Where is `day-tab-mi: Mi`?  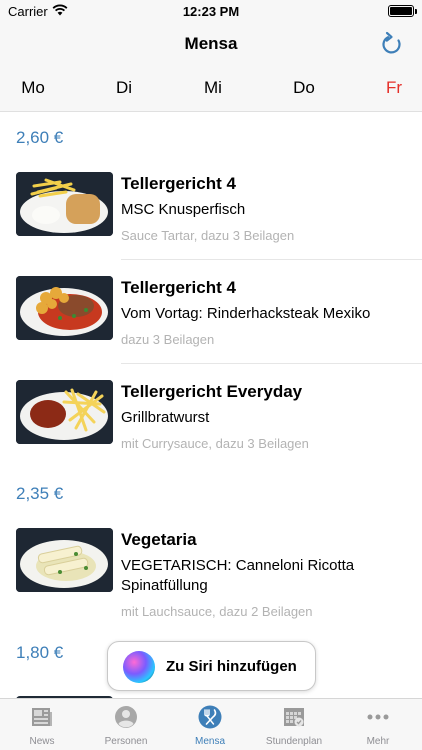
day-tab-mi: Mi is located at coordinates (213, 88).